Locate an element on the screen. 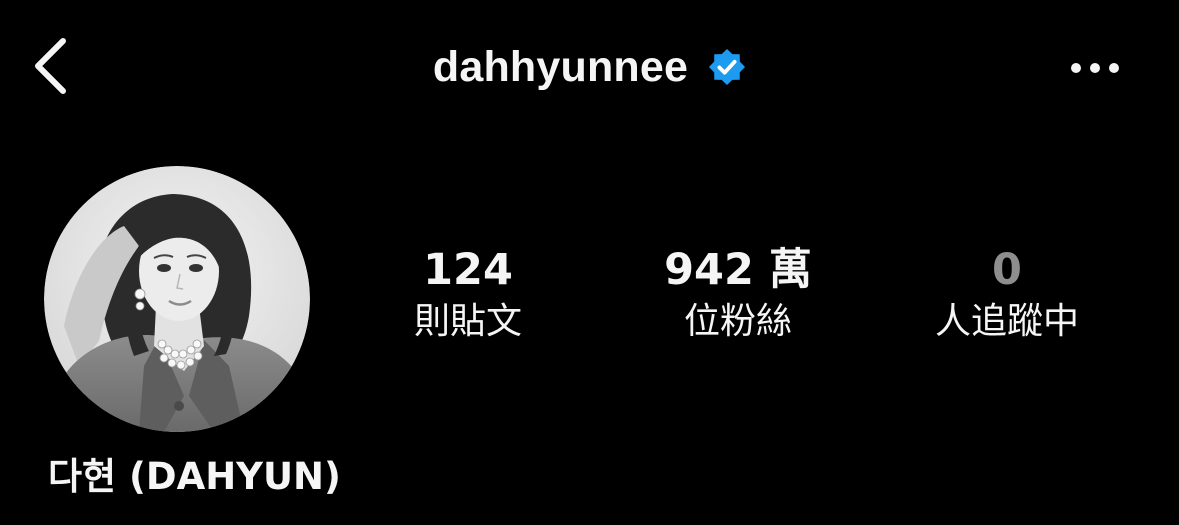 The image size is (1179, 525). more-horizontal-icon is located at coordinates (1095, 68).